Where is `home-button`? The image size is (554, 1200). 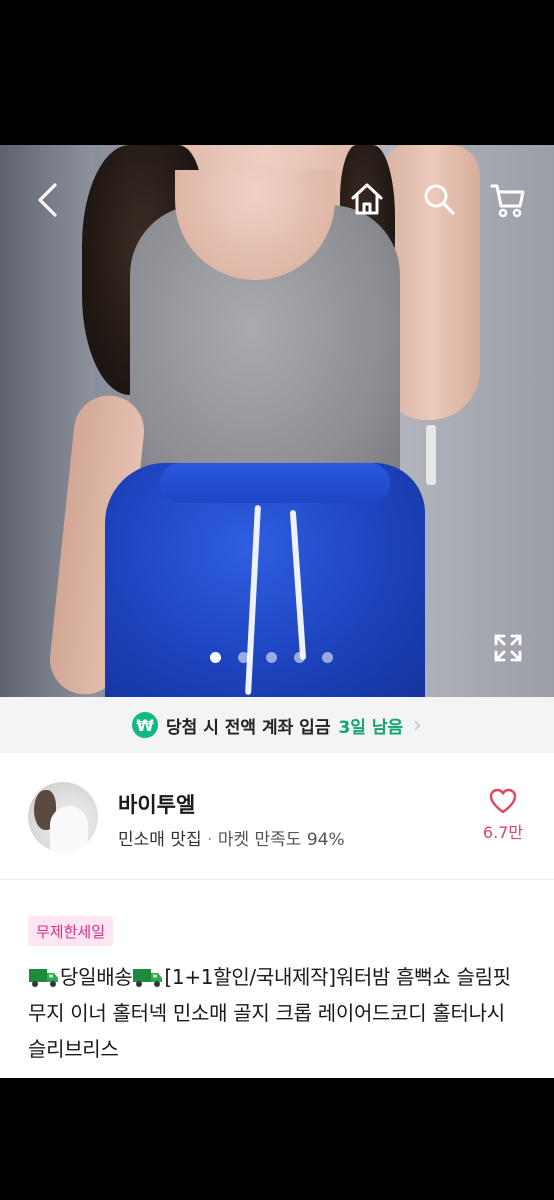 home-button is located at coordinates (367, 199).